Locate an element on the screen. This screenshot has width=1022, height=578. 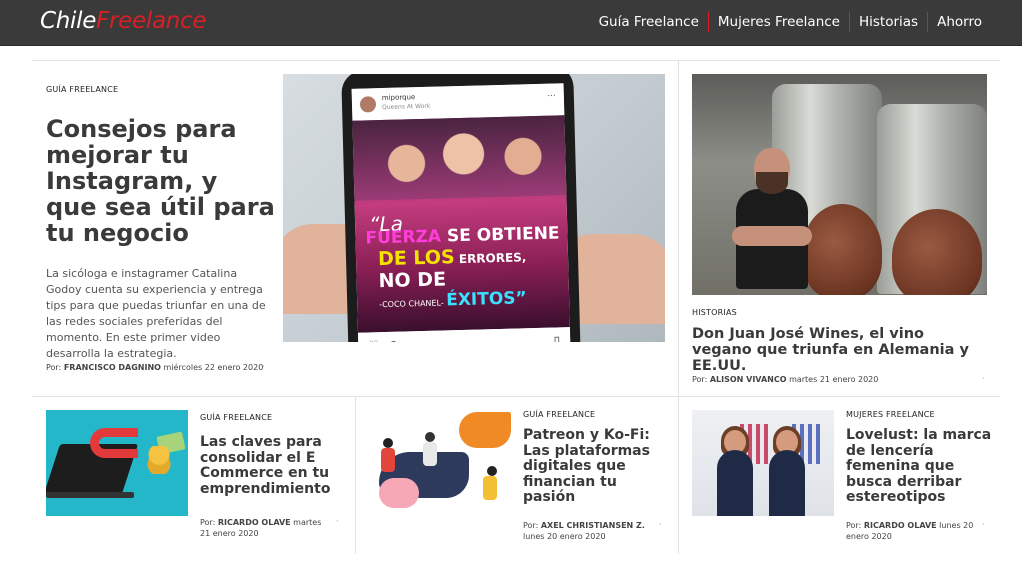
laptop-base-shape is located at coordinates (90, 495).